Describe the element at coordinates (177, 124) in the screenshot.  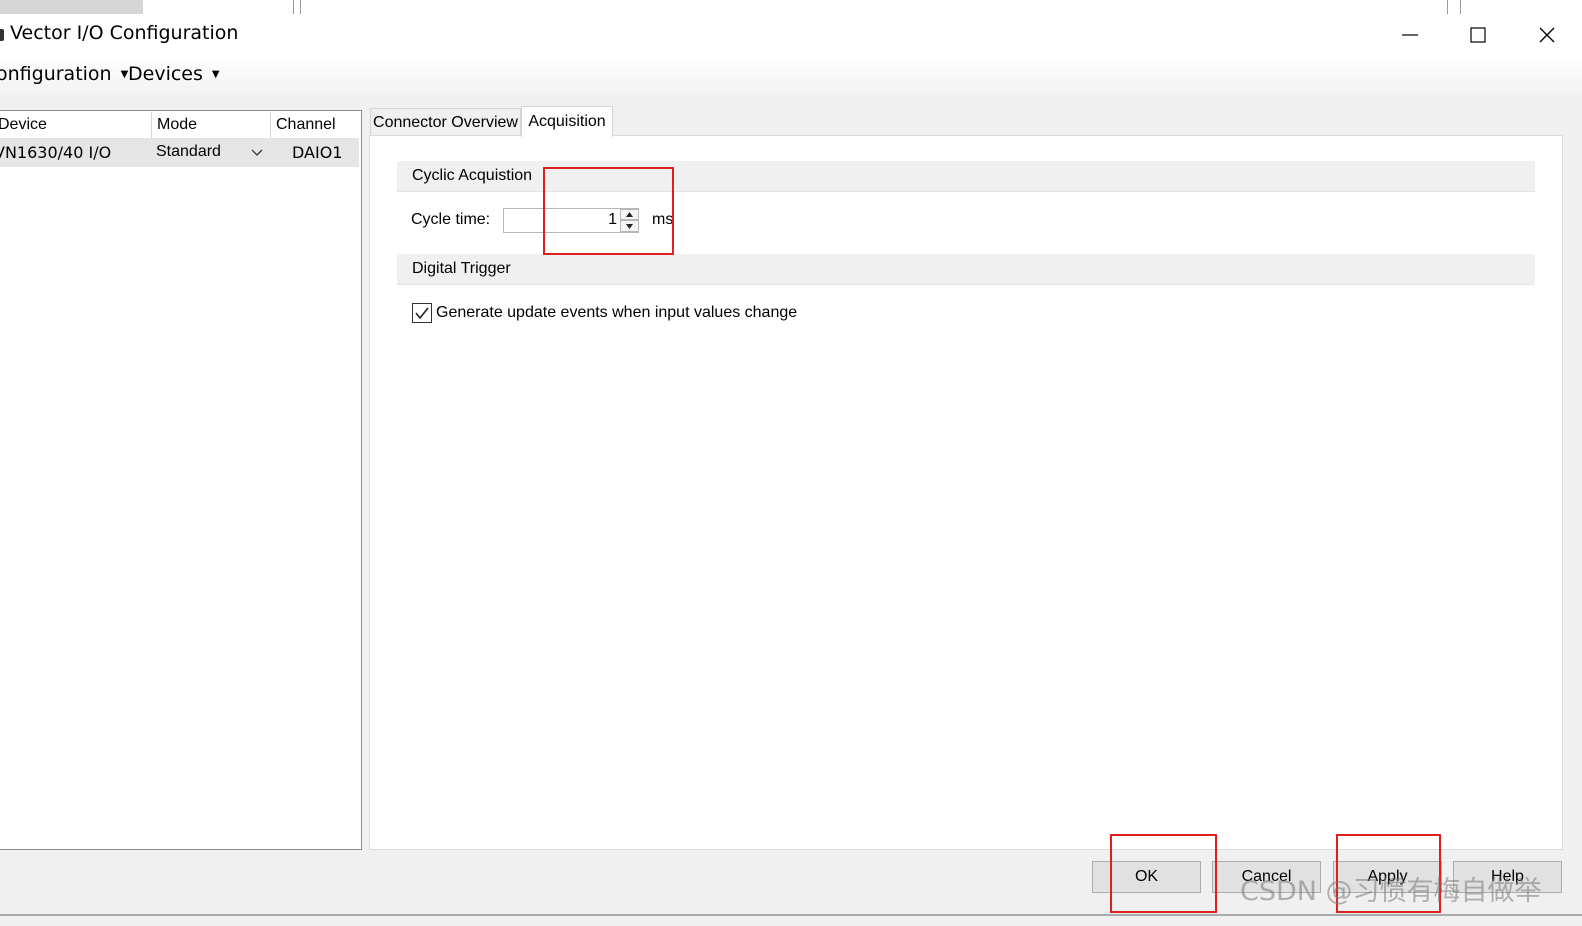
I see `column-header-label: Mode` at that location.